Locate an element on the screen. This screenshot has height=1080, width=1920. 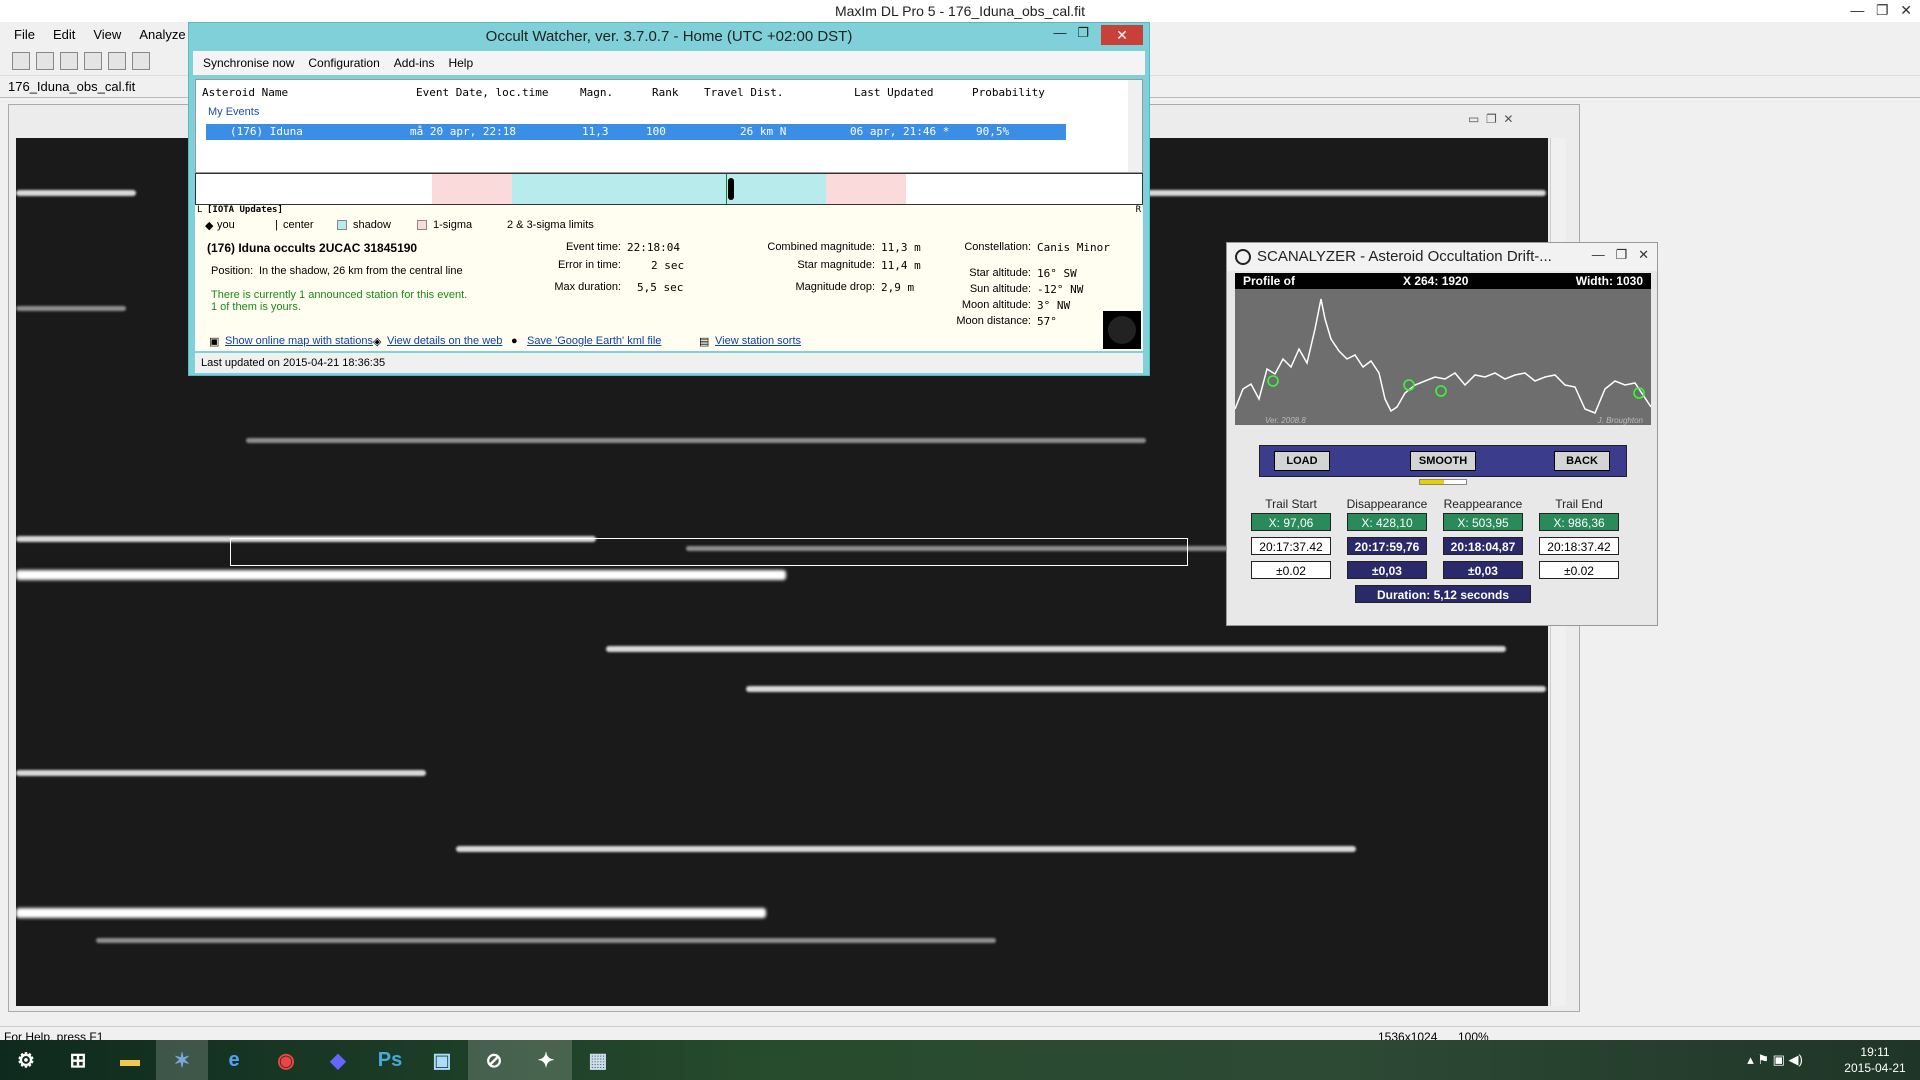
trail-start-marker is located at coordinates (1273, 381).